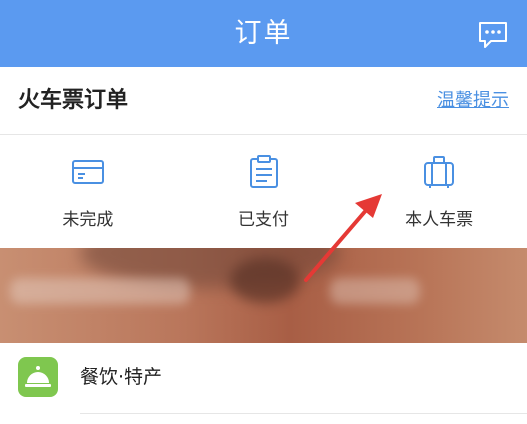 The image size is (527, 424). Describe the element at coordinates (88, 191) in the screenshot. I see `tile-unfinished: 未完成` at that location.